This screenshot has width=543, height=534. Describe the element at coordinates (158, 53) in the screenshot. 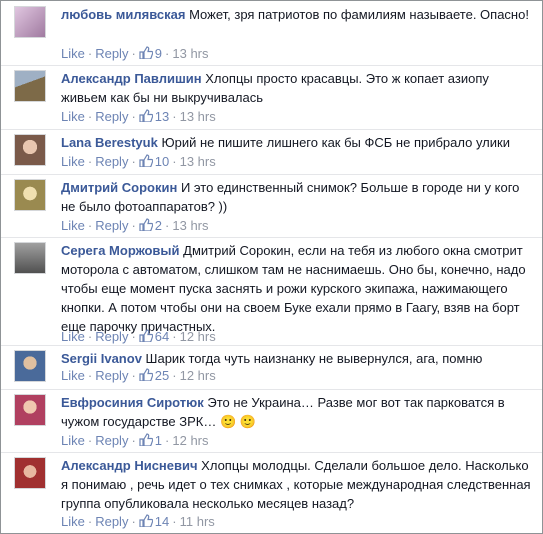

I see `like-count: 9` at that location.